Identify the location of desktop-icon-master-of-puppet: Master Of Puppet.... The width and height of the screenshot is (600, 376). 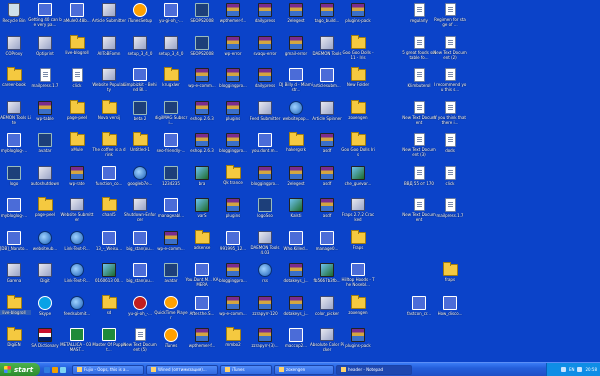
(109, 339).